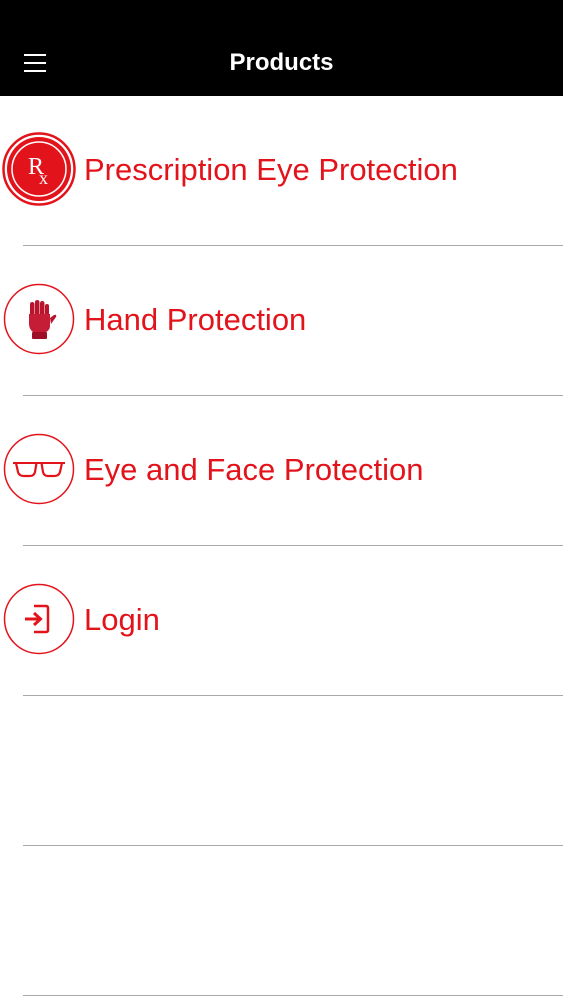  I want to click on glove-icon, so click(39, 319).